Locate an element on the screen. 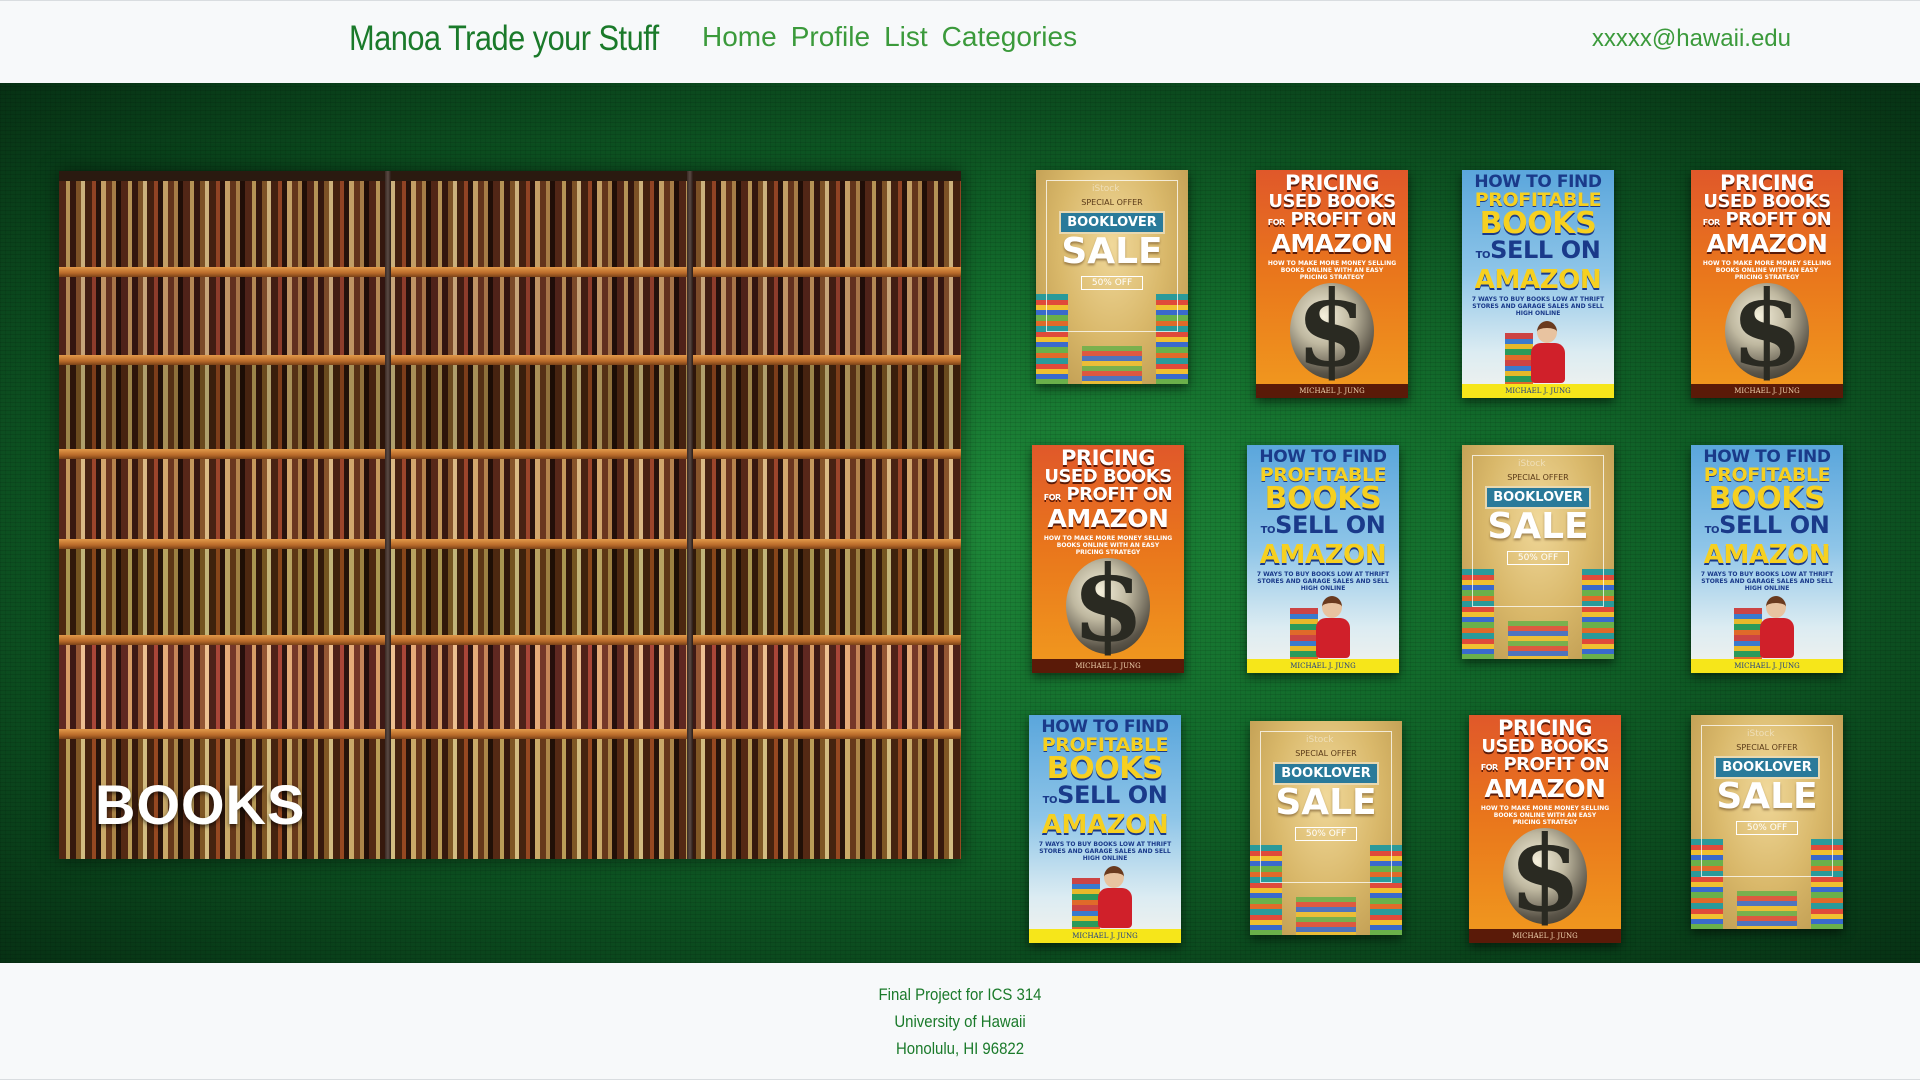  footer-line-university: University of Hawaii is located at coordinates (960, 1021).